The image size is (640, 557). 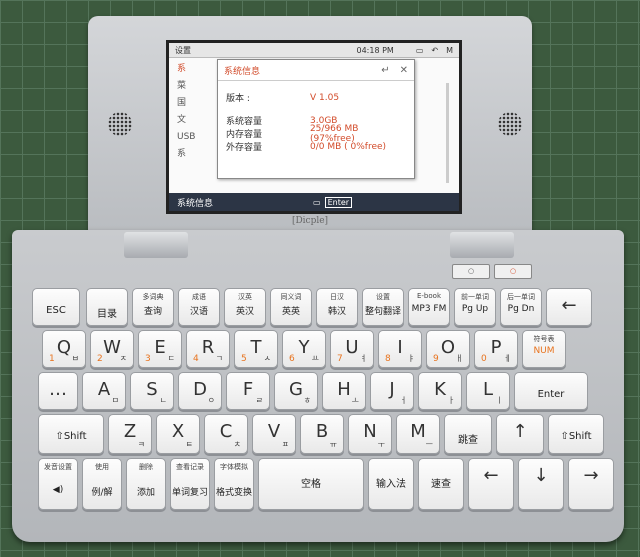 What do you see at coordinates (344, 391) in the screenshot?
I see `home-row-key-h: Hㅗ` at bounding box center [344, 391].